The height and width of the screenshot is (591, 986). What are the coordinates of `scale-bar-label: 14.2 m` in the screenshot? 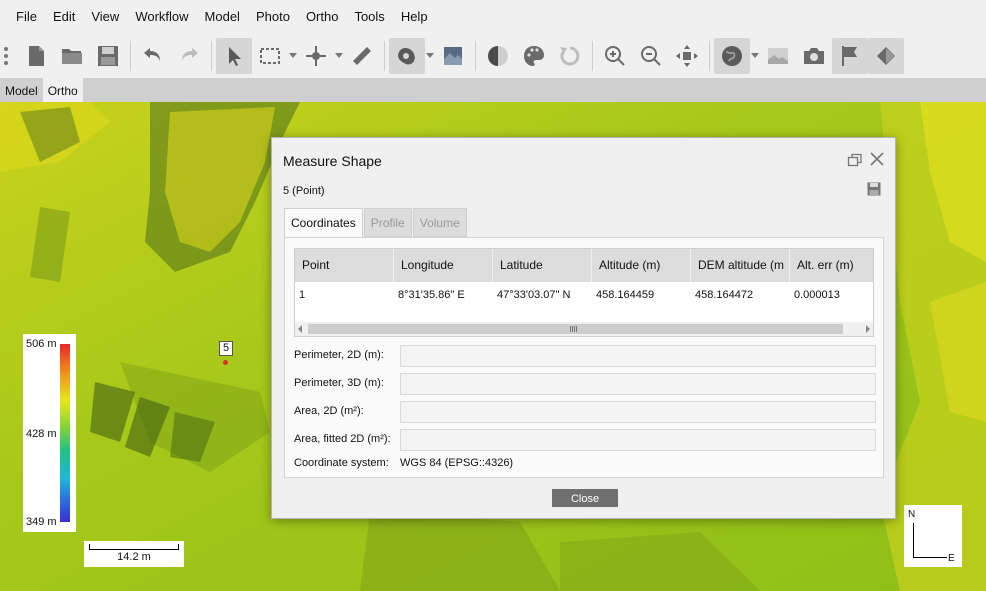 It's located at (134, 557).